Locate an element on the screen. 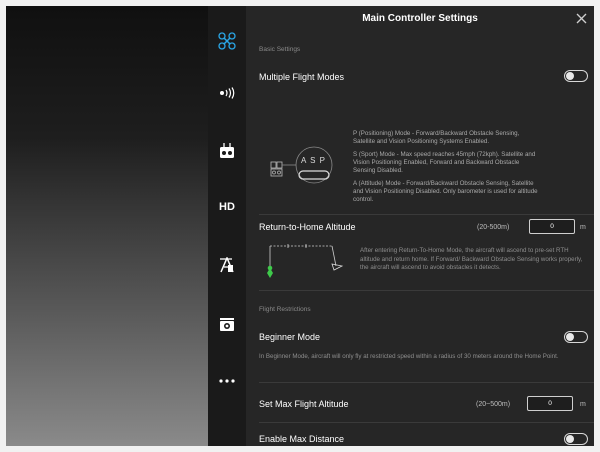 Image resolution: width=600 pixels, height=452 pixels. rth-diagram is located at coordinates (303, 260).